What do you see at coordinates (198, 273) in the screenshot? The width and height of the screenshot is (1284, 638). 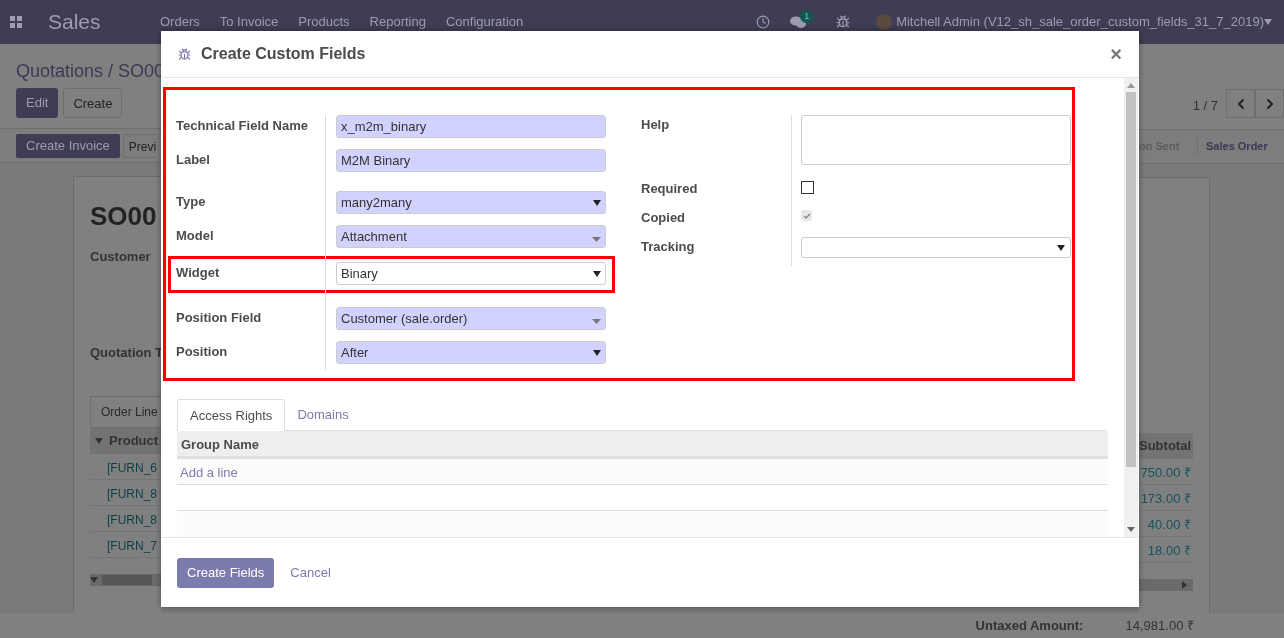 I see `field-label: Widget` at bounding box center [198, 273].